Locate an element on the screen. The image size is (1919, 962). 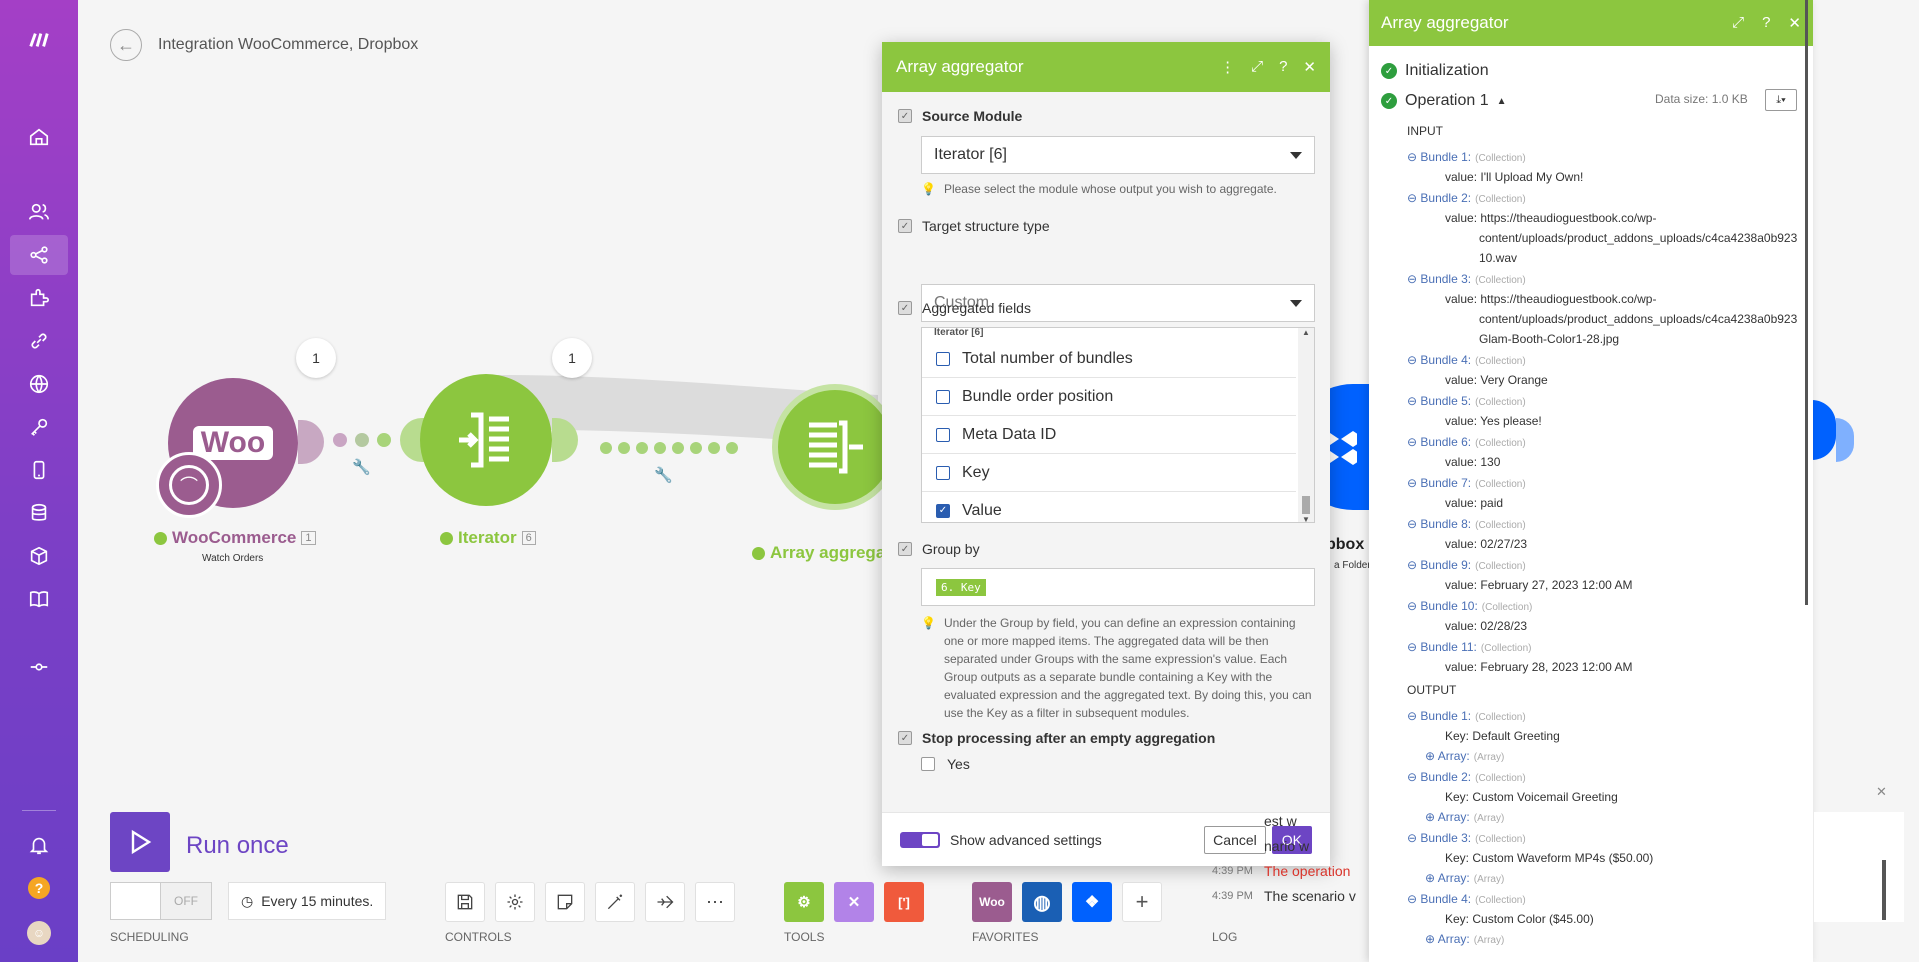
help-question-icon: ? is located at coordinates (1283, 67).